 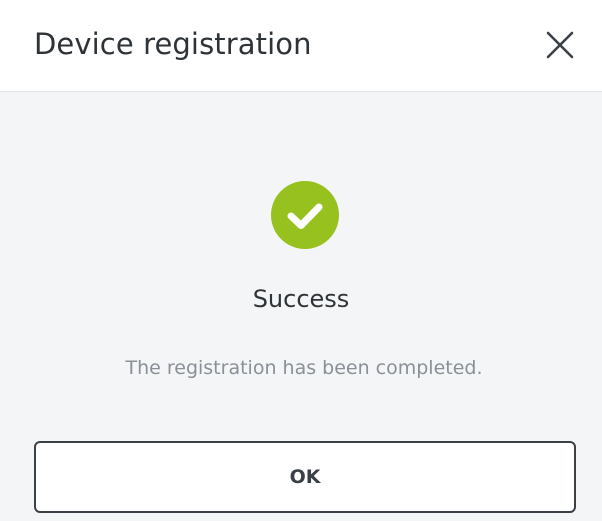 I want to click on checkmark-circle-icon, so click(x=305, y=215).